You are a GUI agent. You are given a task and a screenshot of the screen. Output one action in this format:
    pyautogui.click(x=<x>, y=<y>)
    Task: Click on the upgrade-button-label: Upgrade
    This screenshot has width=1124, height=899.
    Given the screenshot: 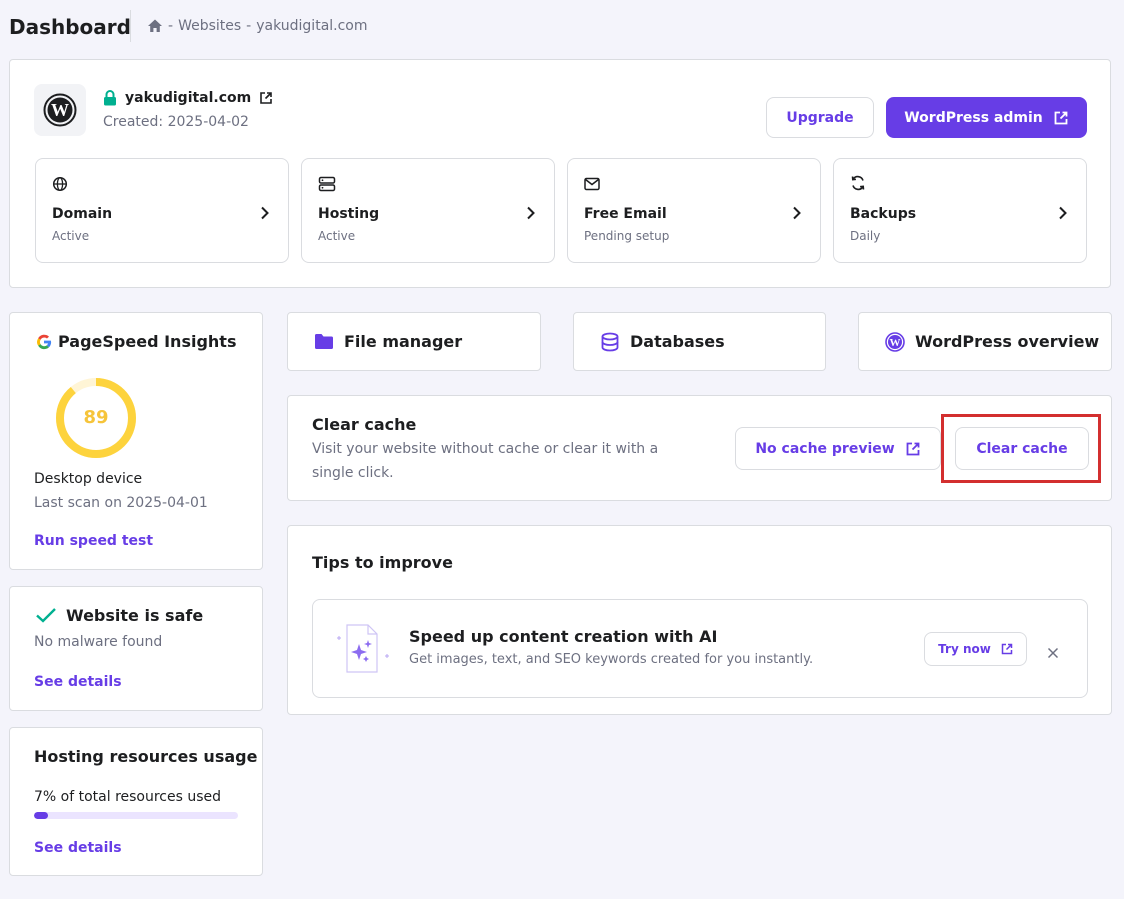 What is the action you would take?
    pyautogui.click(x=820, y=117)
    